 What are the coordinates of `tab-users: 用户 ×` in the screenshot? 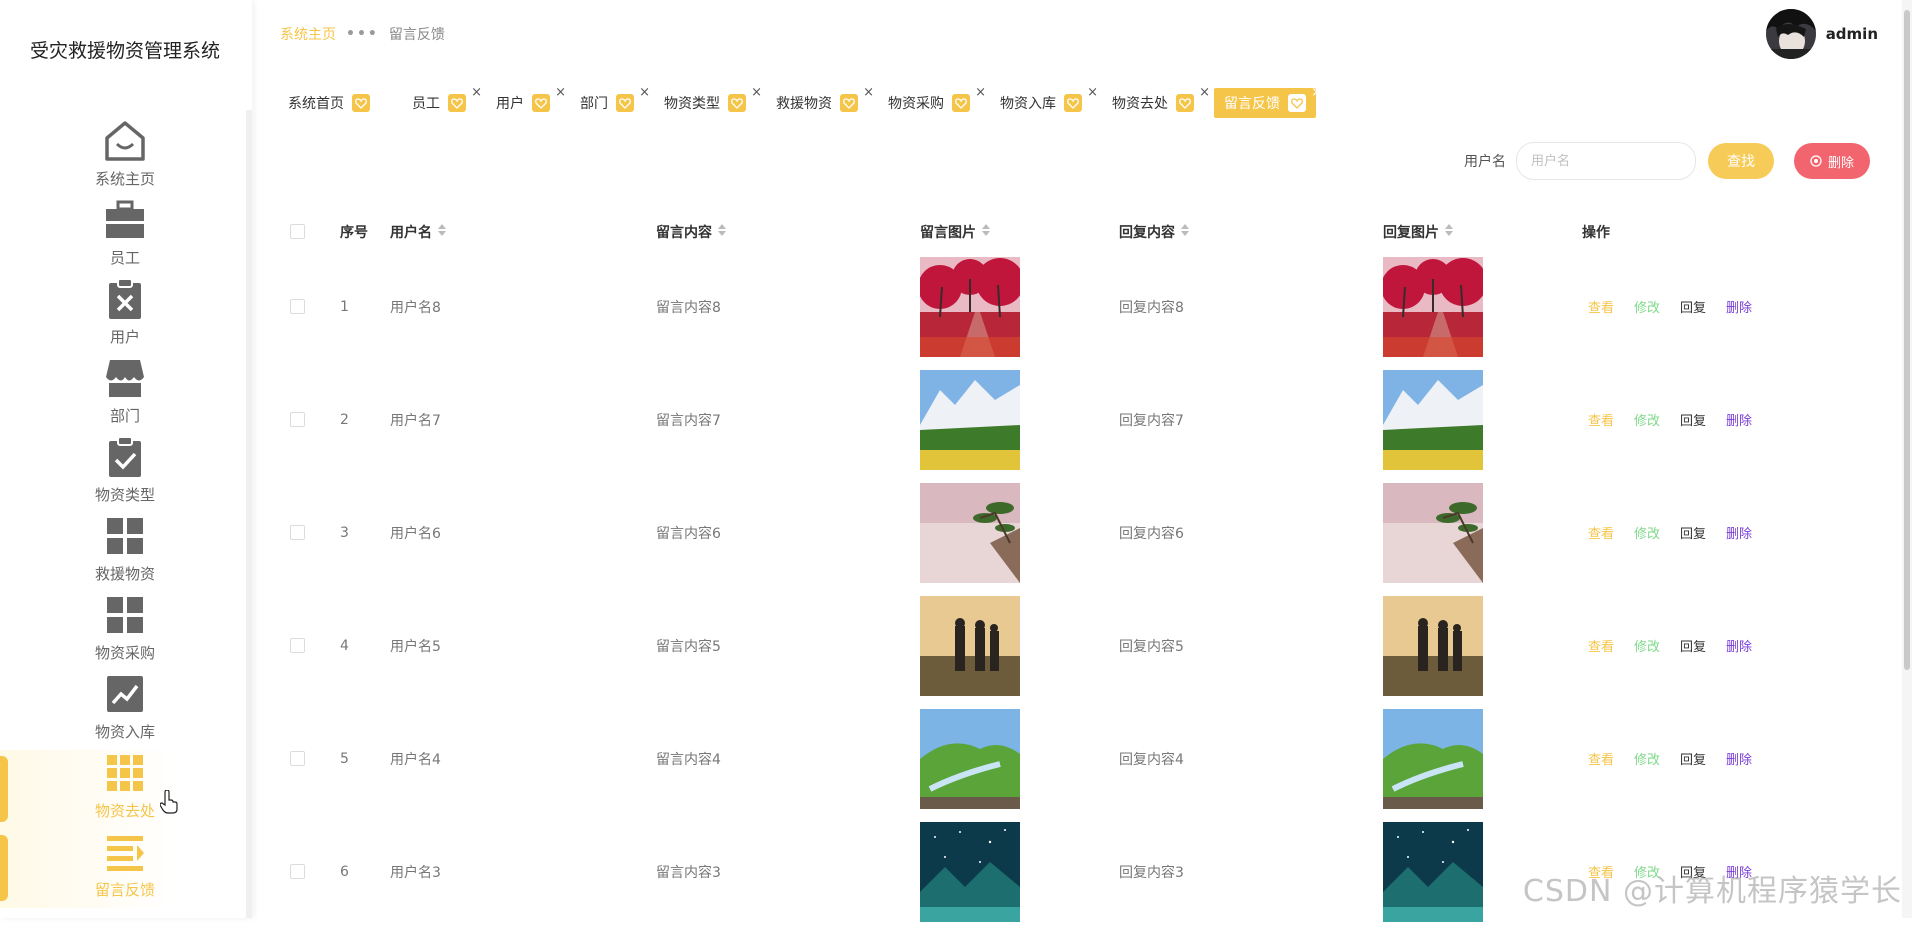 It's located at (526, 101).